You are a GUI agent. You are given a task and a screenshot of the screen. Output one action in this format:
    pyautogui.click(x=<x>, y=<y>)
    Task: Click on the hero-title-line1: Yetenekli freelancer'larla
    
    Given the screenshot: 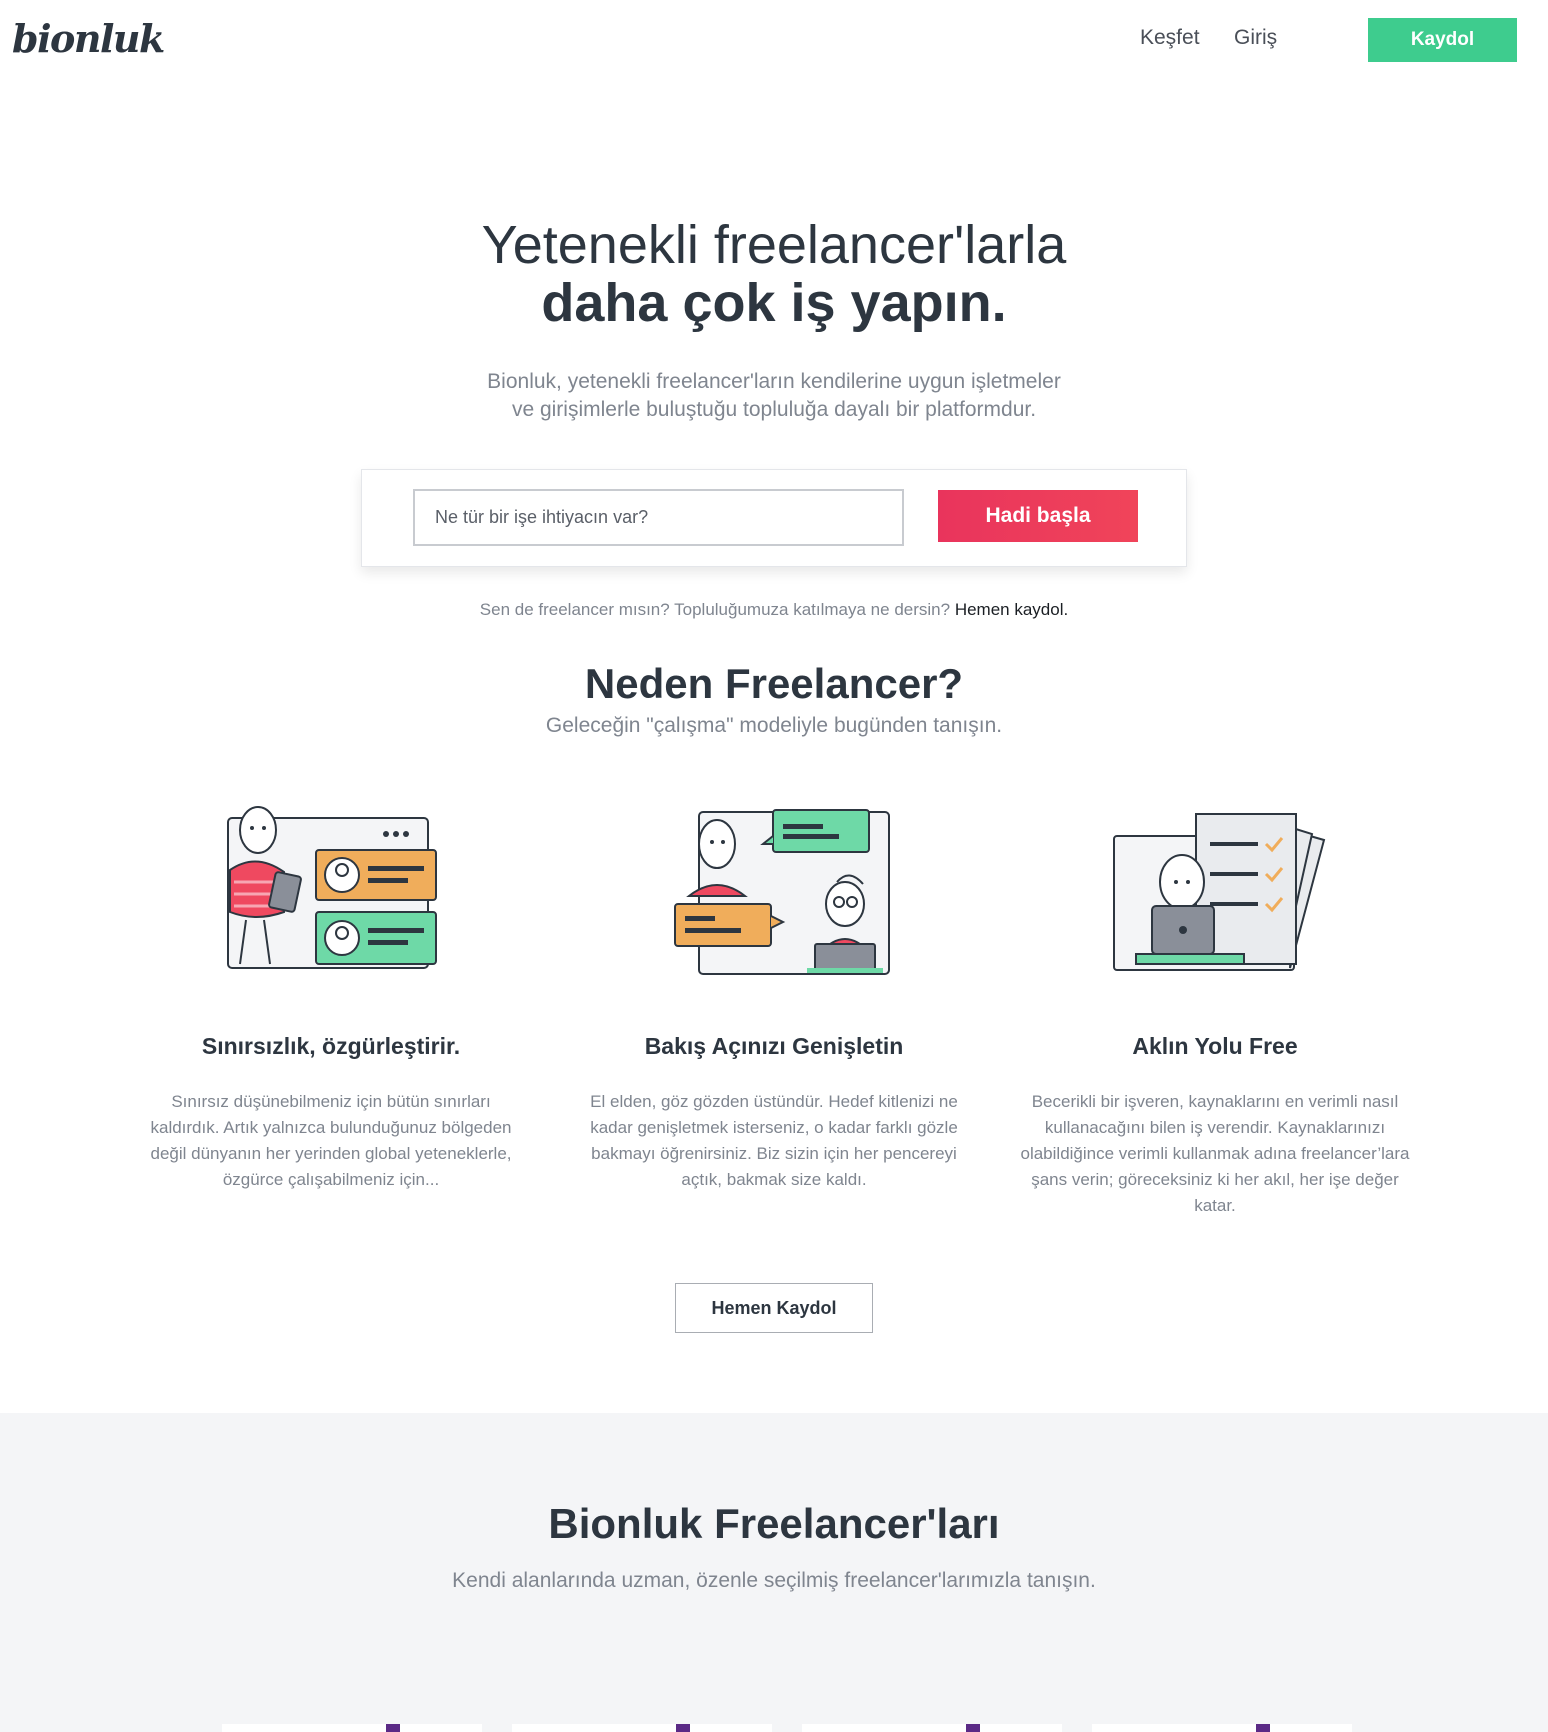 What is the action you would take?
    pyautogui.click(x=774, y=245)
    